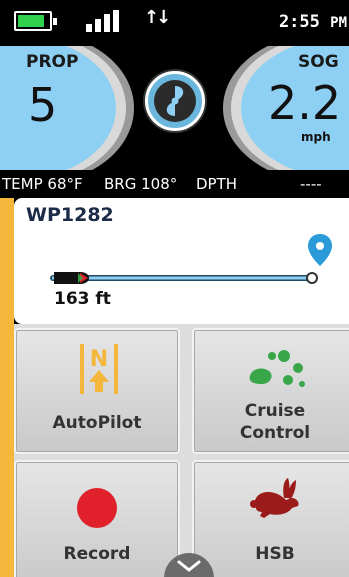 The height and width of the screenshot is (577, 349). What do you see at coordinates (270, 391) in the screenshot?
I see `cruise-control-button: Cruise Control` at bounding box center [270, 391].